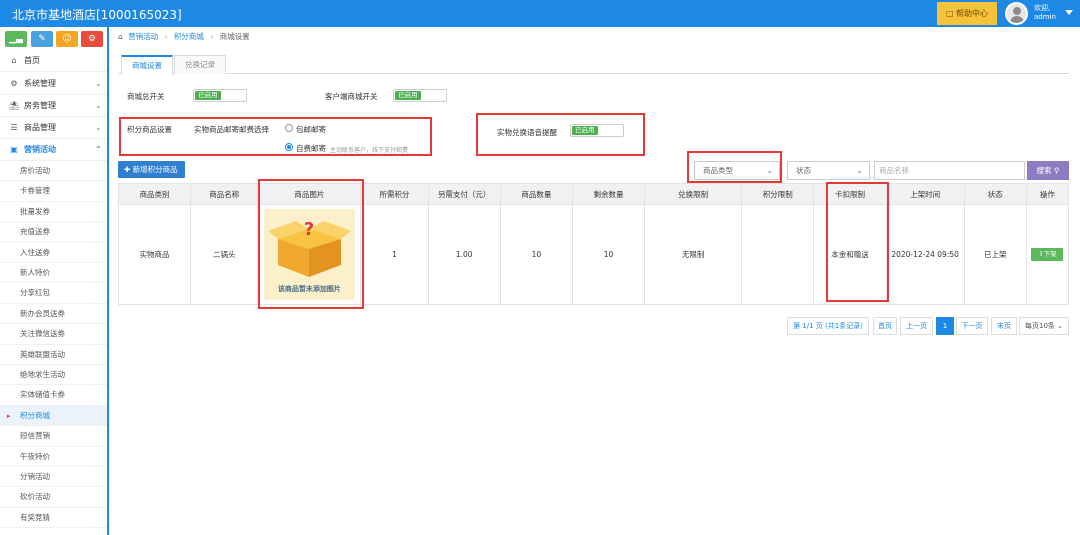  I want to click on col-header-action: 操作, so click(1047, 194).